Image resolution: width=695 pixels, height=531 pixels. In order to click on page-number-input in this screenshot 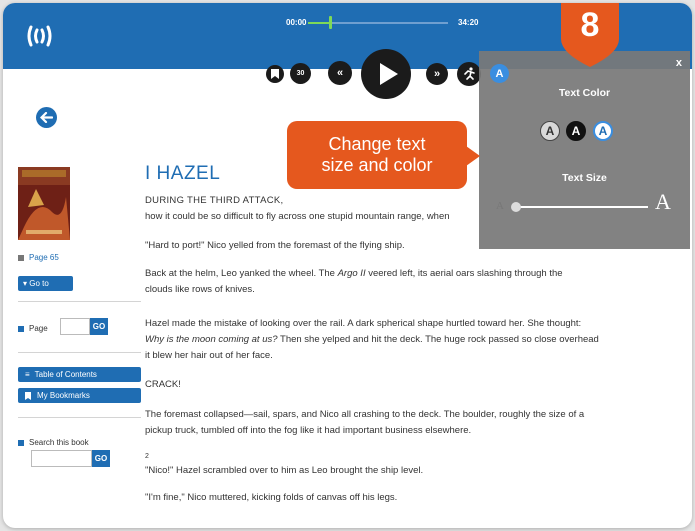, I will do `click(75, 326)`.